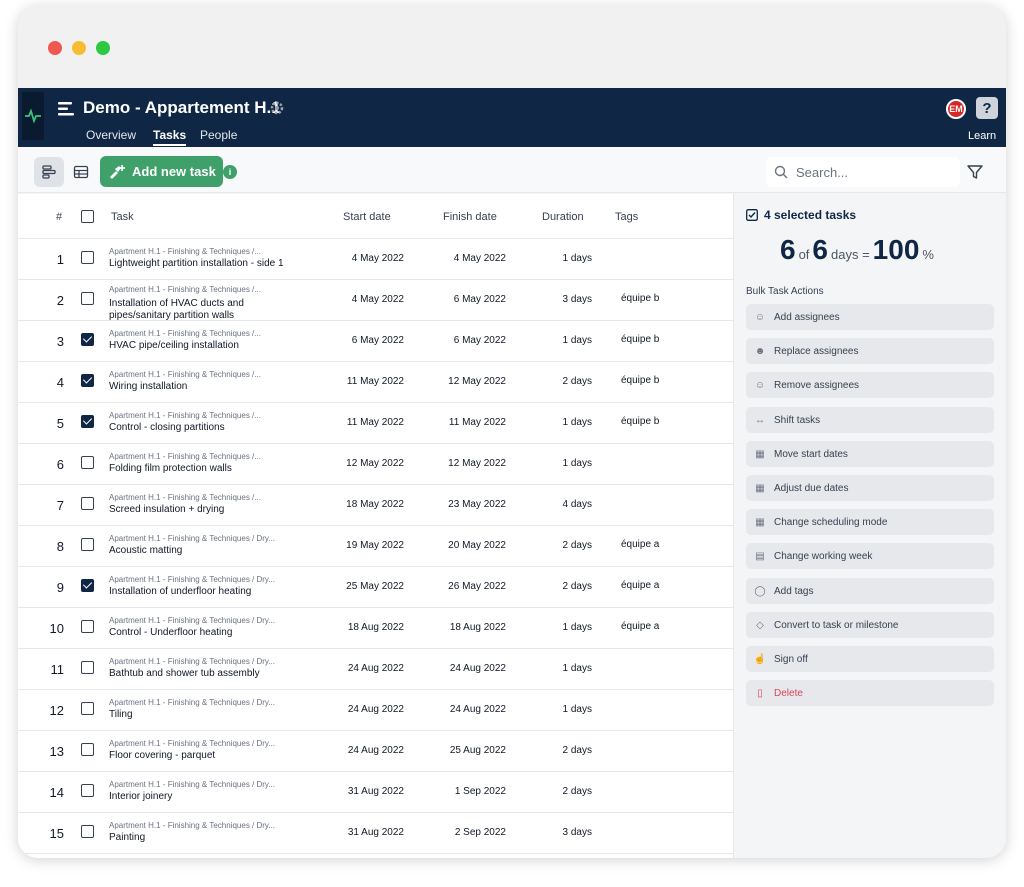  What do you see at coordinates (372, 504) in the screenshot?
I see `start-date: 18 May 2022` at bounding box center [372, 504].